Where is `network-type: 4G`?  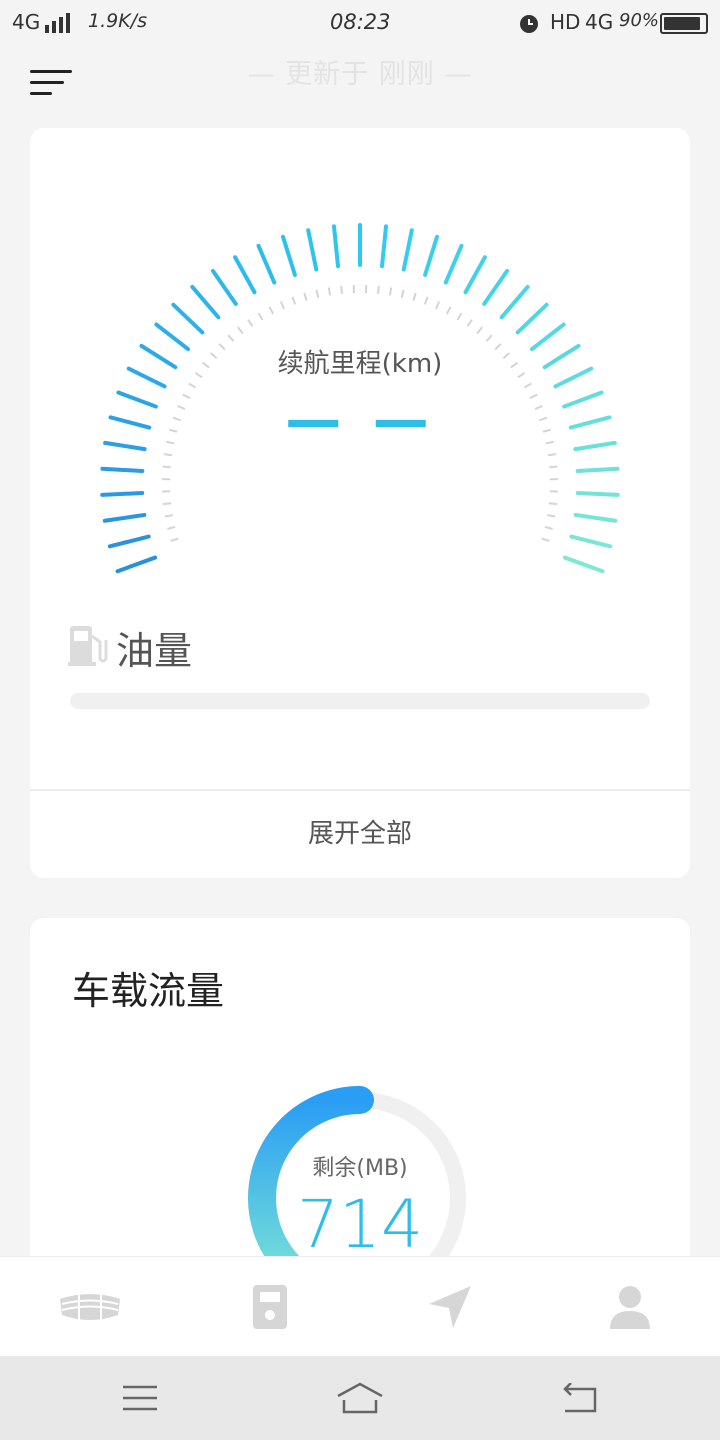
network-type: 4G is located at coordinates (26, 22).